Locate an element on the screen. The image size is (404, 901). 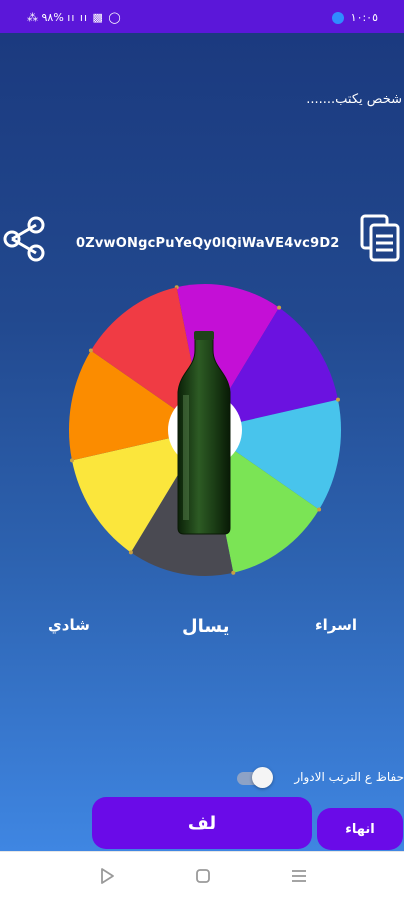
back-icon is located at coordinates (107, 876).